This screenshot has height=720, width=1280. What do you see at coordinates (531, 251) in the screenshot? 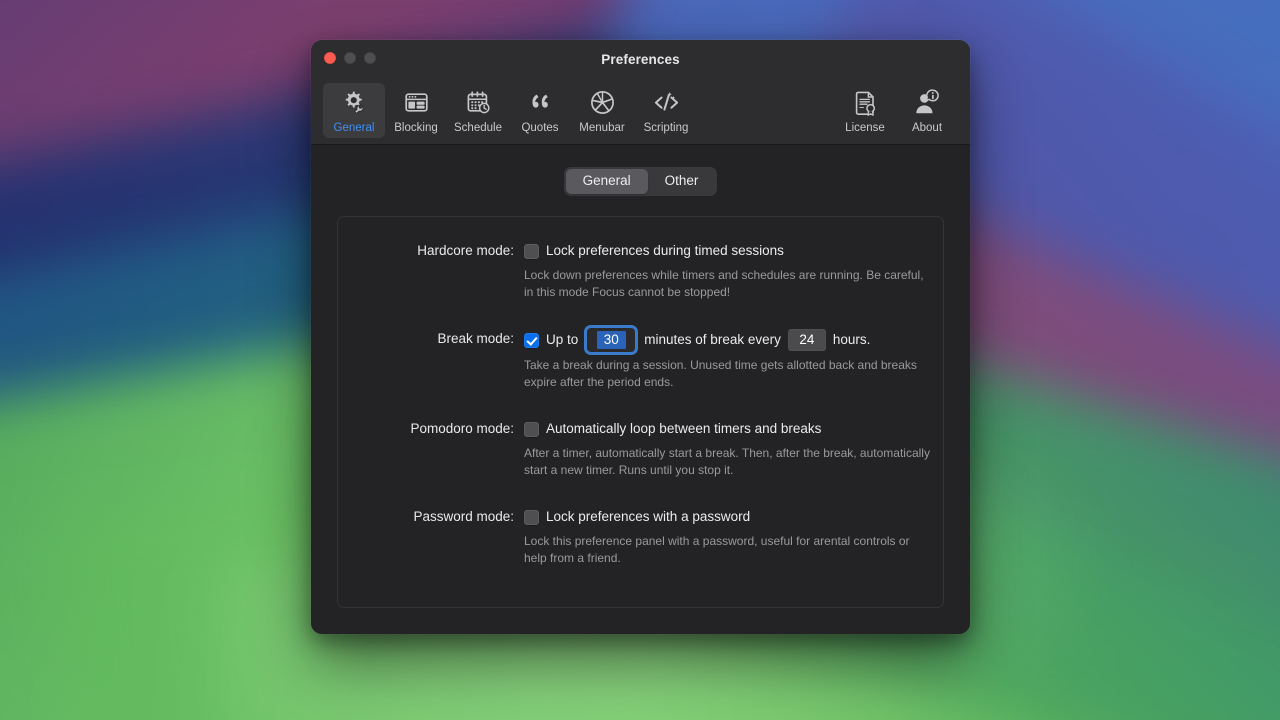
I see `hardcore-mode-checkbox` at bounding box center [531, 251].